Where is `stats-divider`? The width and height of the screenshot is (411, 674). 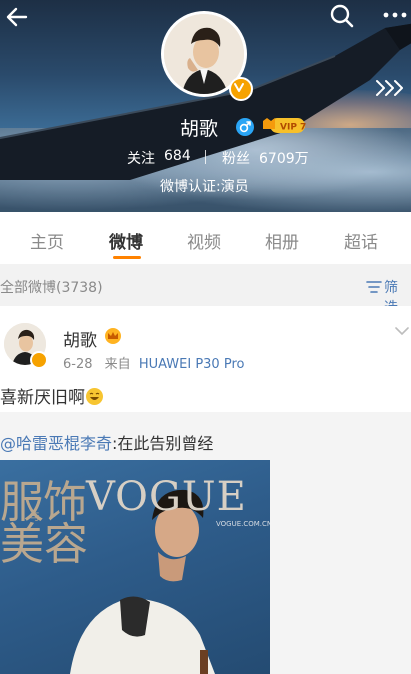
stats-divider is located at coordinates (205, 157).